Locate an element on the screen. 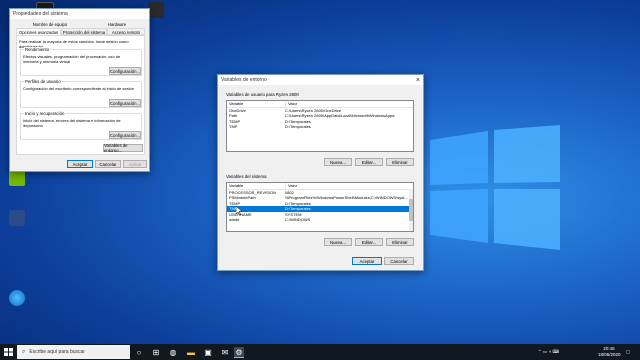  mail-icon: ✉ is located at coordinates (225, 352).